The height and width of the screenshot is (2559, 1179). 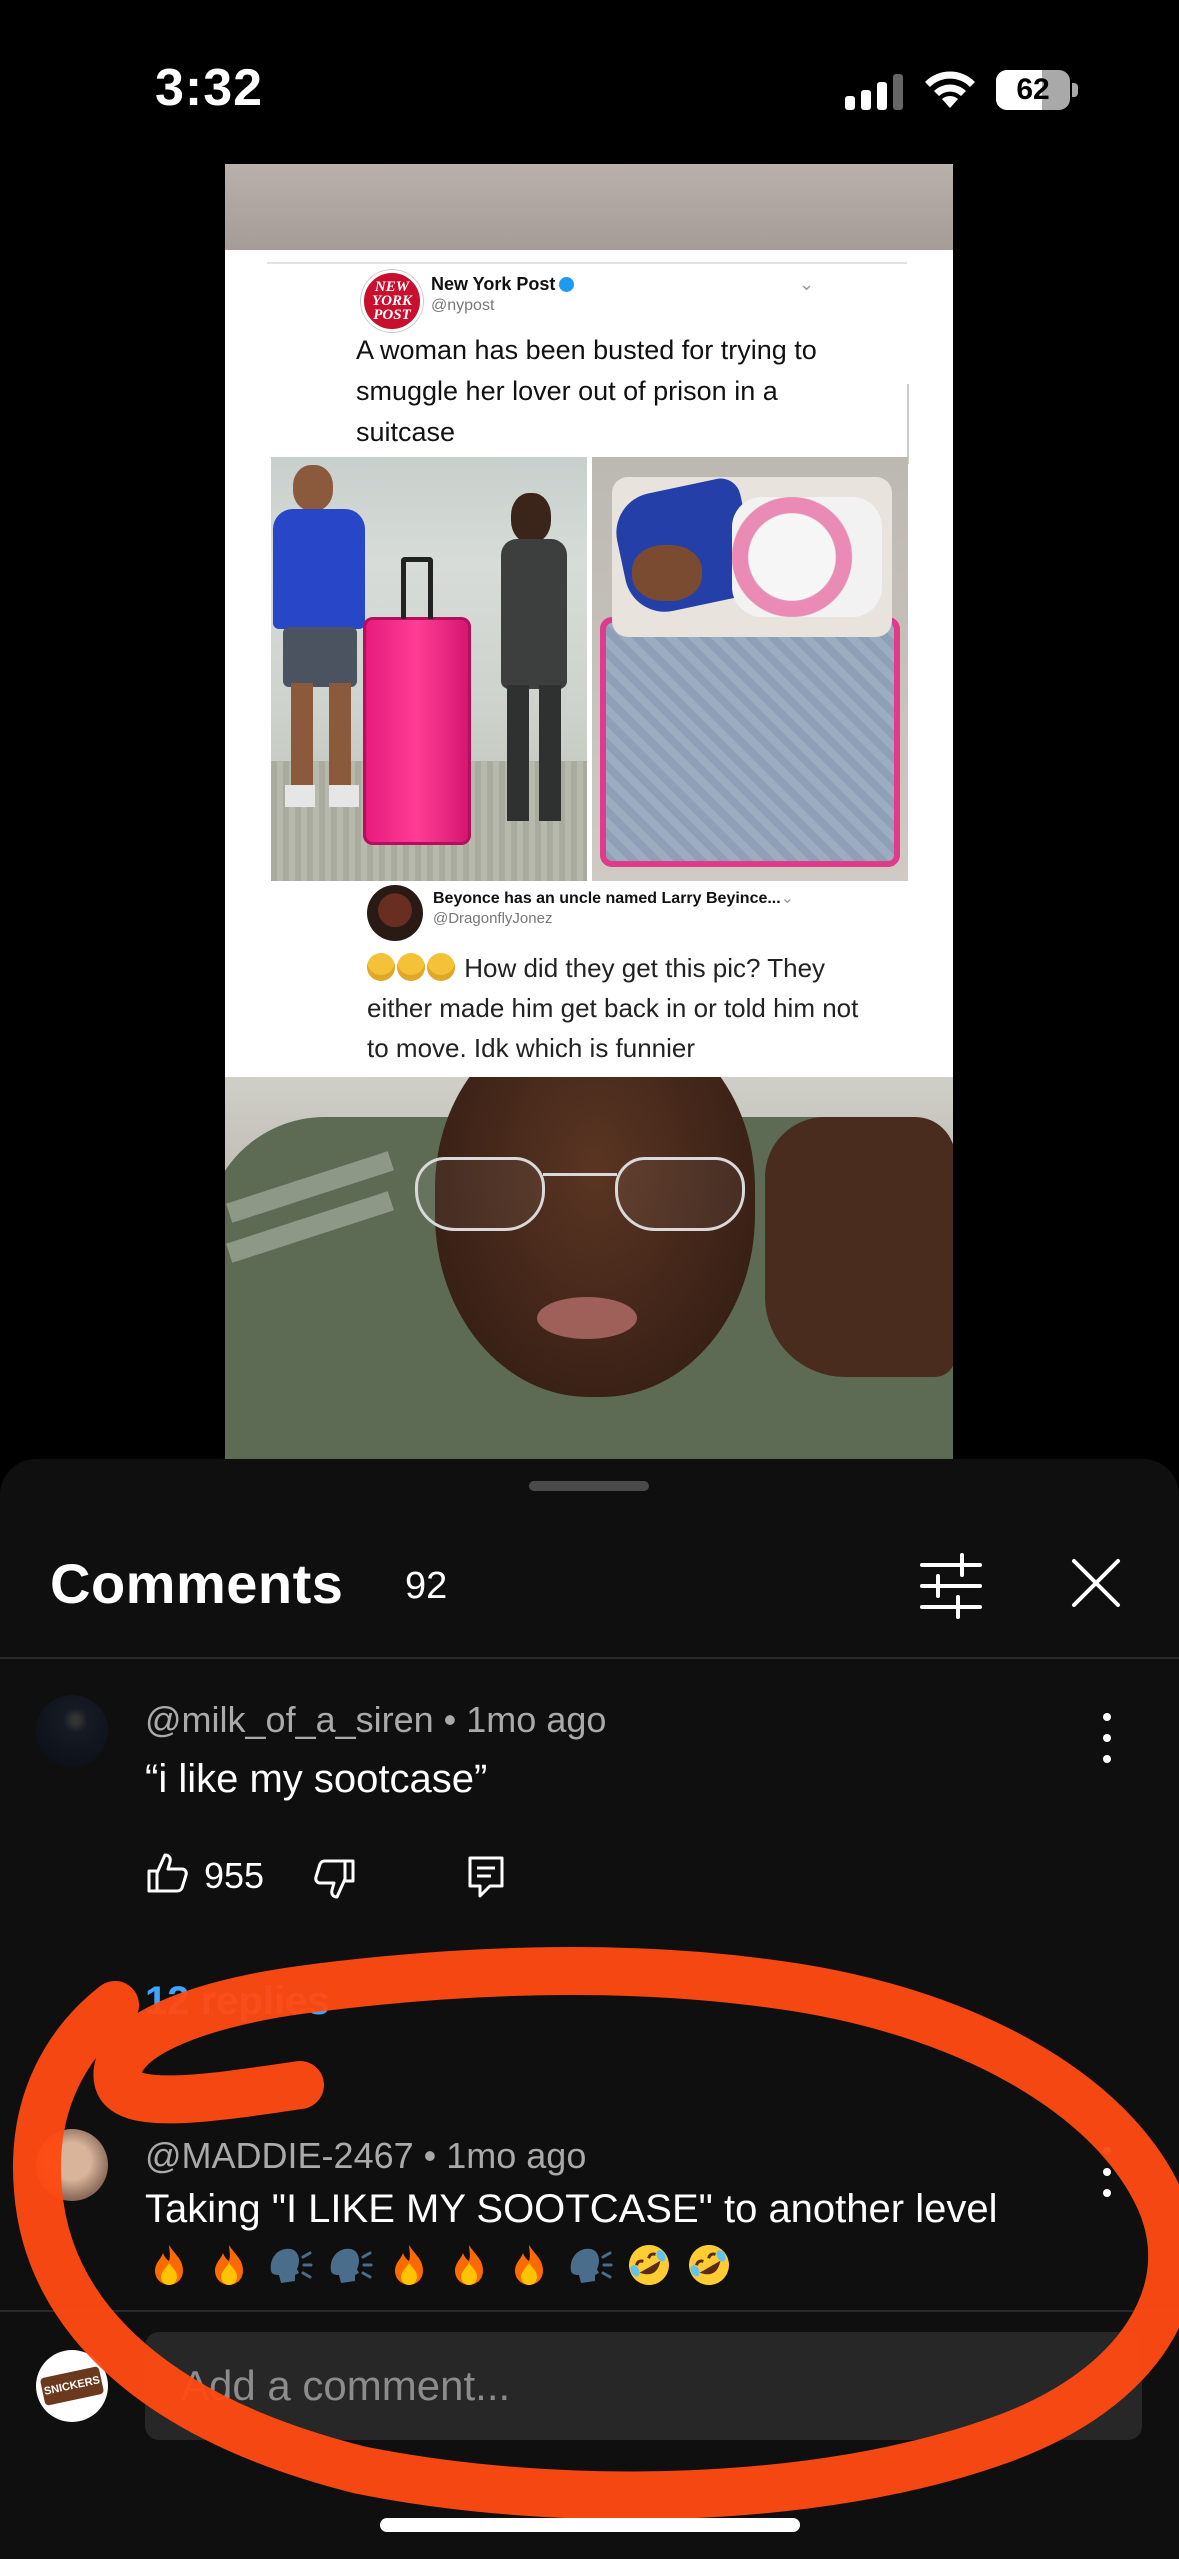 What do you see at coordinates (463, 305) in the screenshot?
I see `tweet-handle: @nypost` at bounding box center [463, 305].